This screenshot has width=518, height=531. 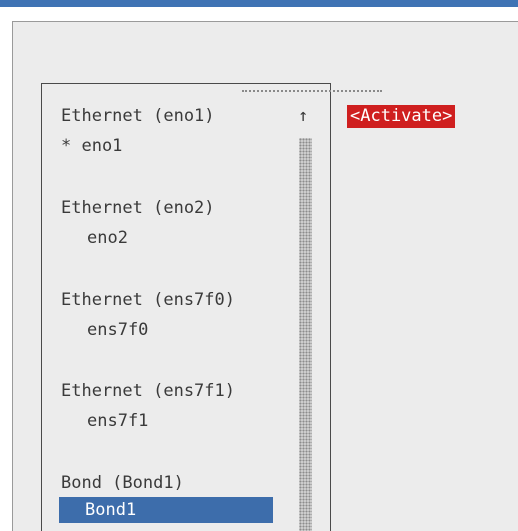 What do you see at coordinates (305, 334) in the screenshot?
I see `scrollbar-track` at bounding box center [305, 334].